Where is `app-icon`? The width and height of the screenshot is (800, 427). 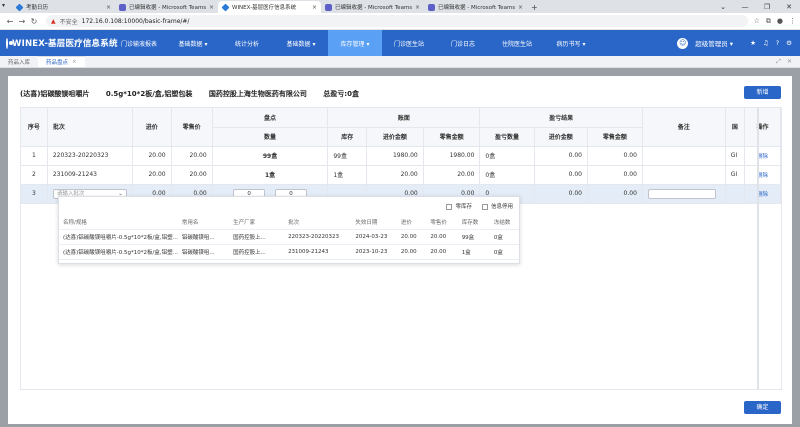 app-icon is located at coordinates (225, 7).